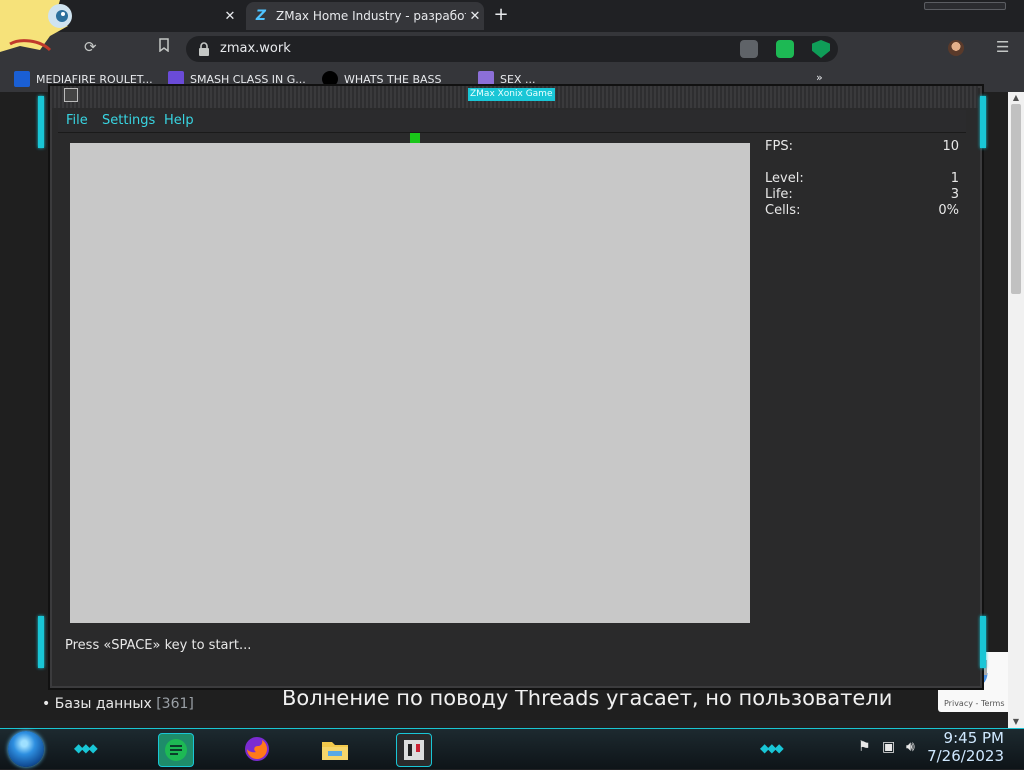 This screenshot has width=1024, height=770. Describe the element at coordinates (749, 49) in the screenshot. I see `translate-icon` at that location.